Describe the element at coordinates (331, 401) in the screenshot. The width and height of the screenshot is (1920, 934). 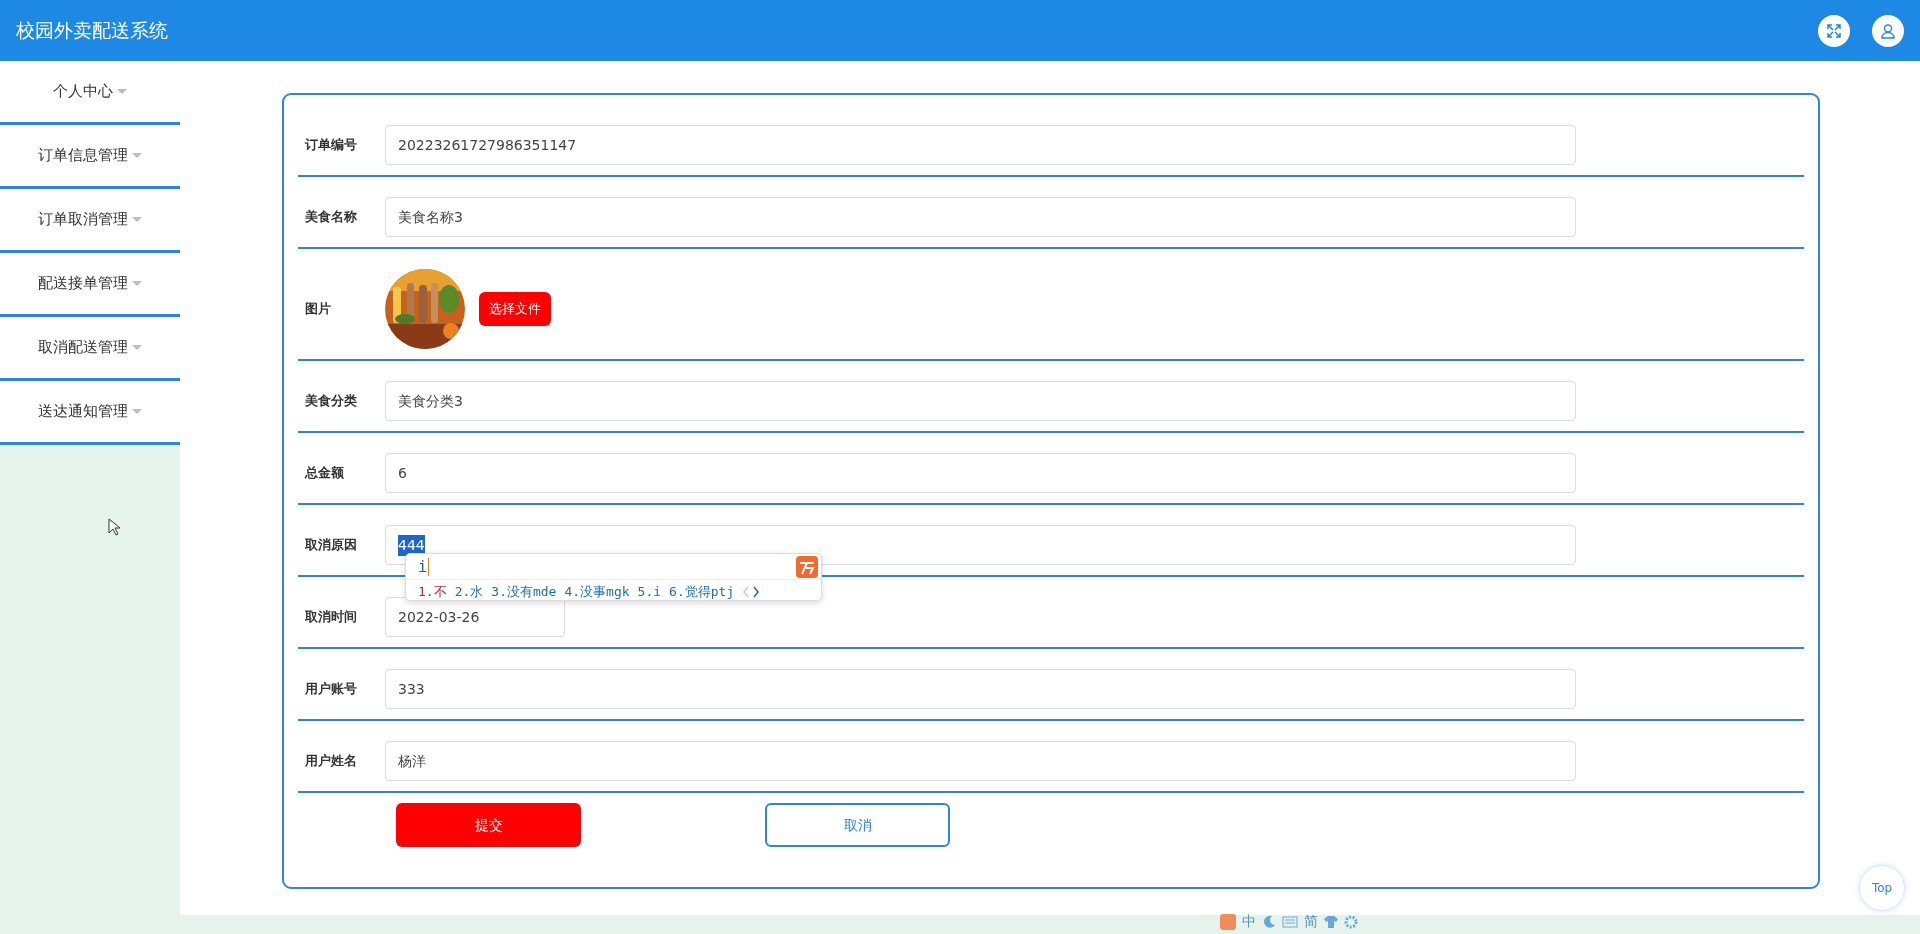
I see `field-label: 美食分类` at that location.